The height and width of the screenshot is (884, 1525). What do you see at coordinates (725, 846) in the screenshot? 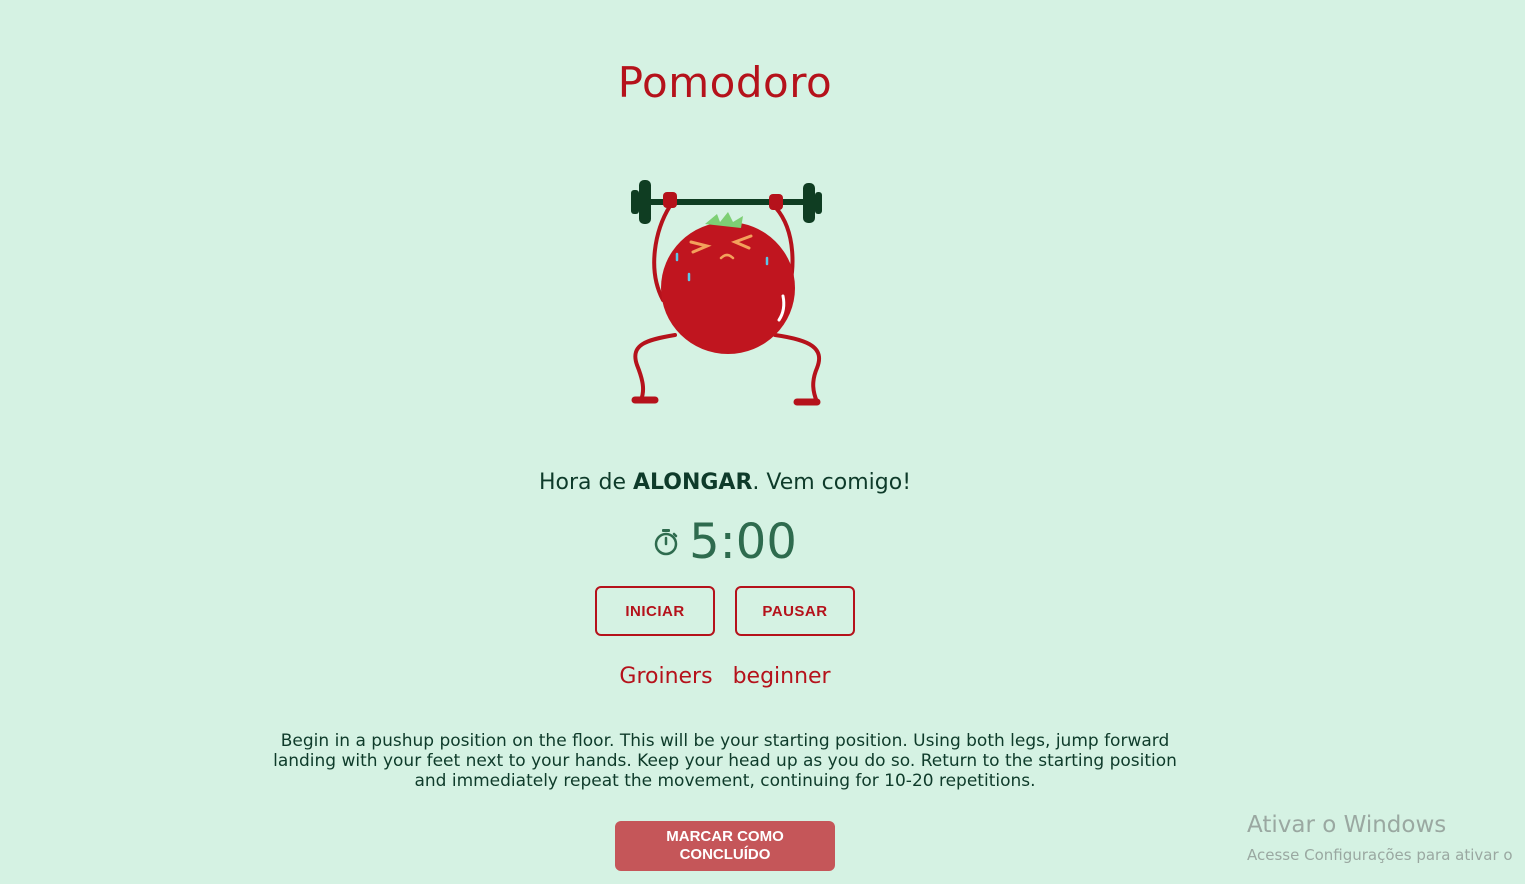
I see `mark-complete-button: MARCAR COMO CONCLUÍDO` at bounding box center [725, 846].